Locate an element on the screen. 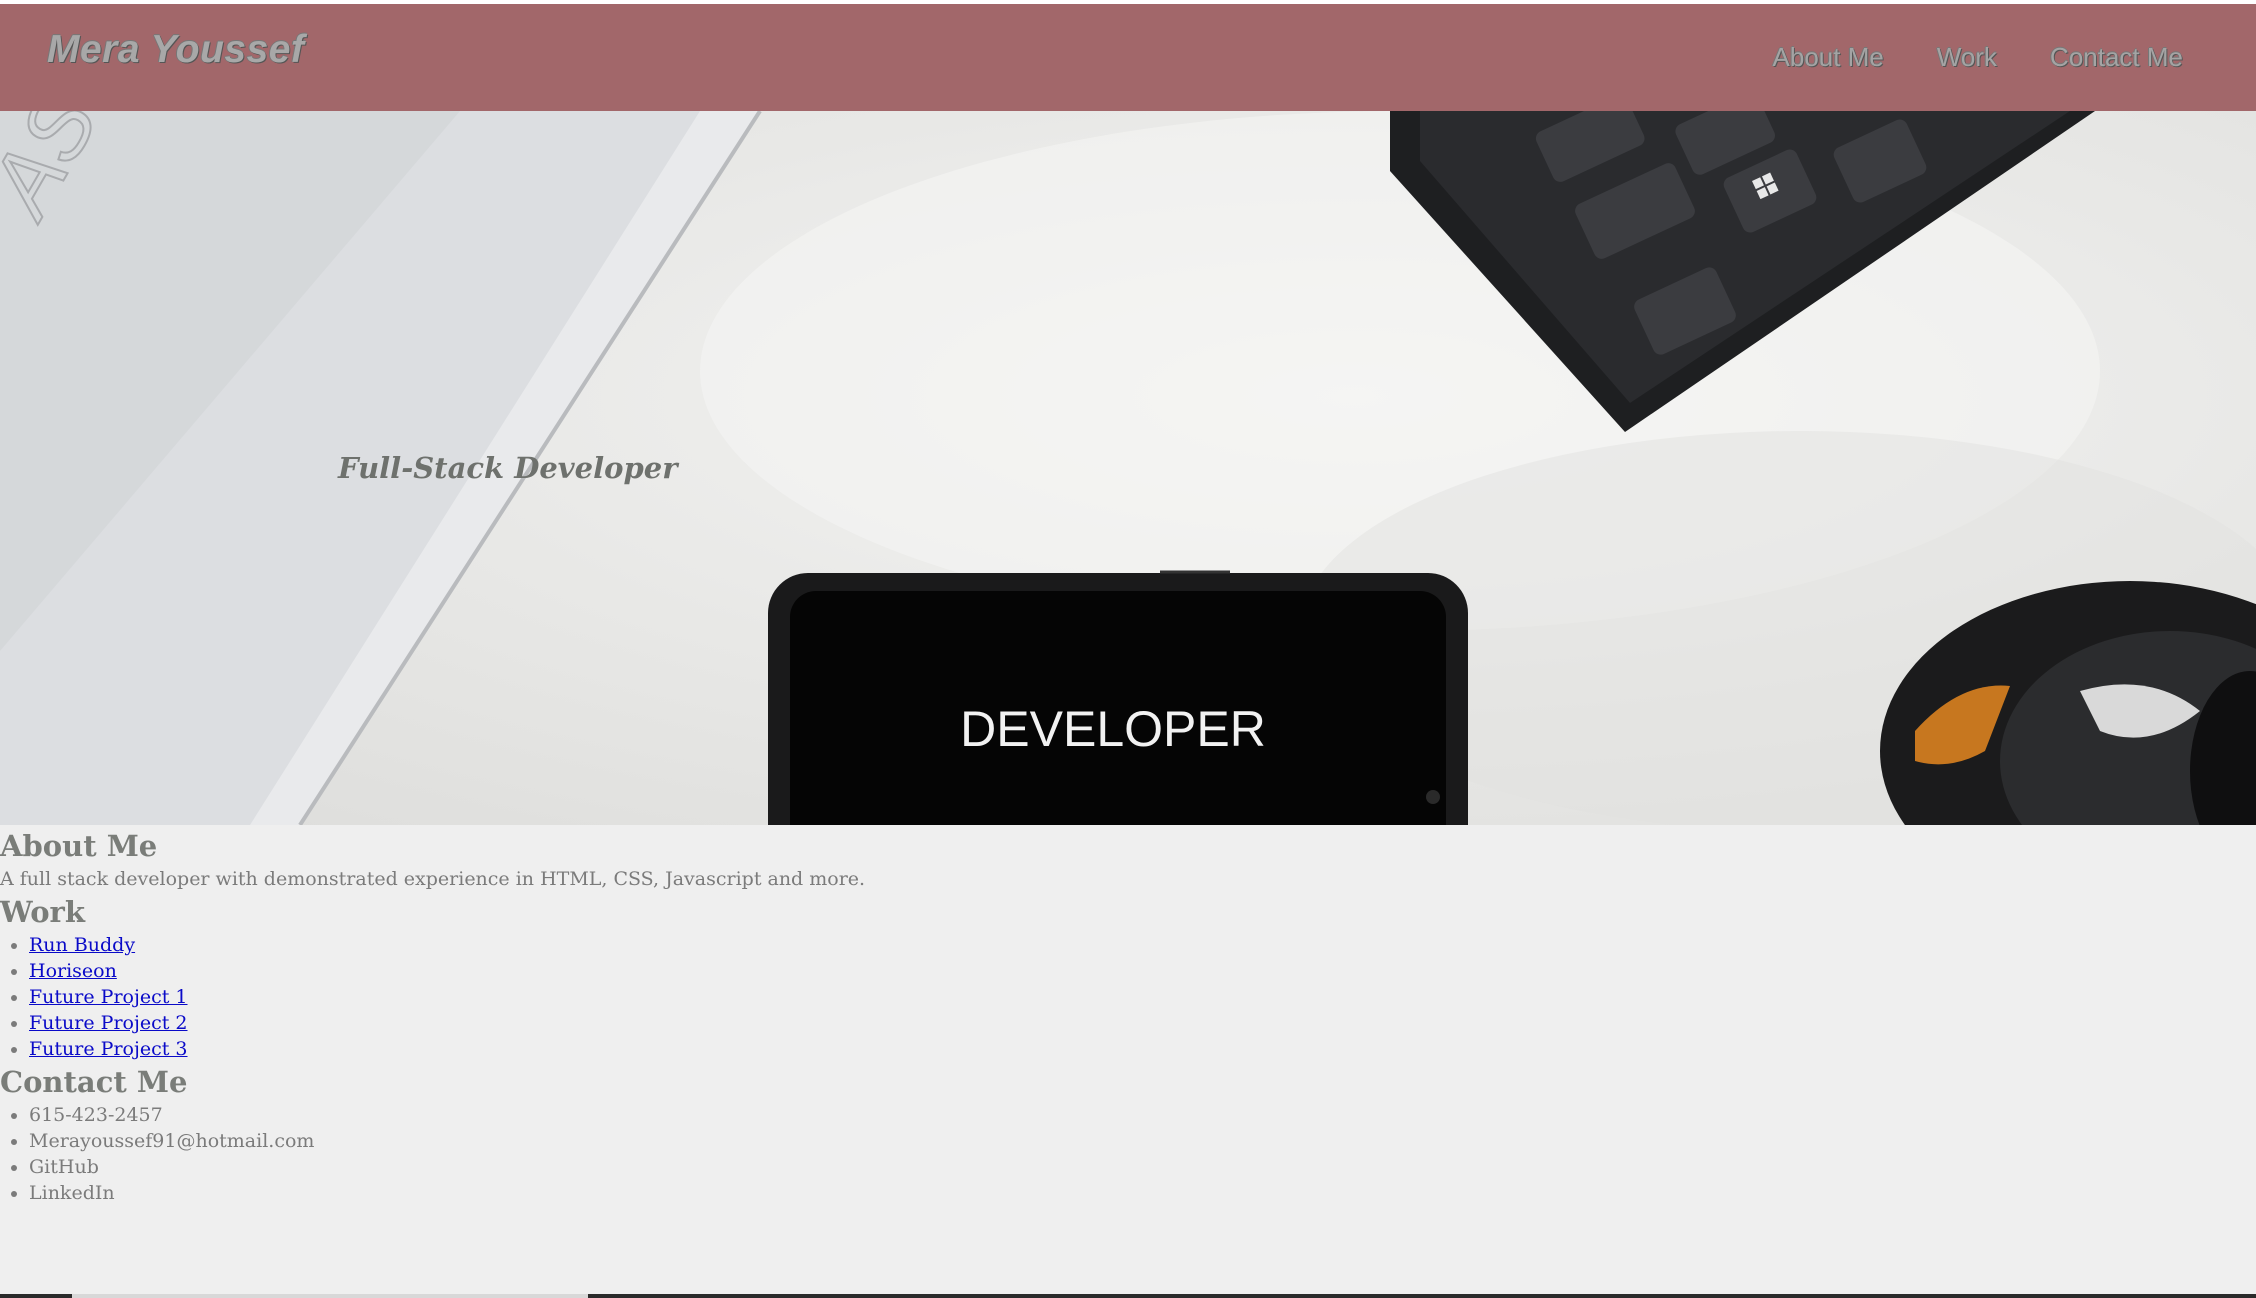 This screenshot has height=1298, width=2256. work-link-horiseon: Horiseon is located at coordinates (73, 971).